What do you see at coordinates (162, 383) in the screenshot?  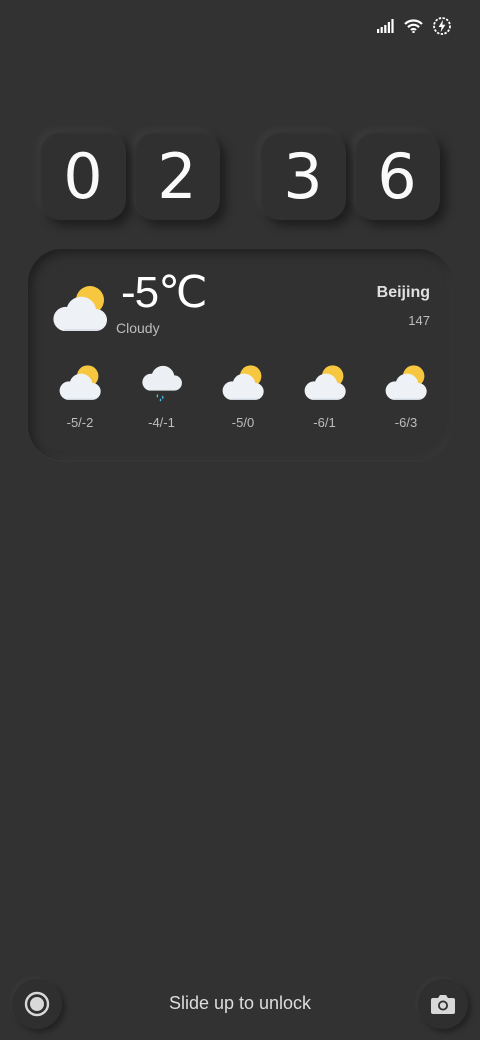 I see `rain-cloud-icon` at bounding box center [162, 383].